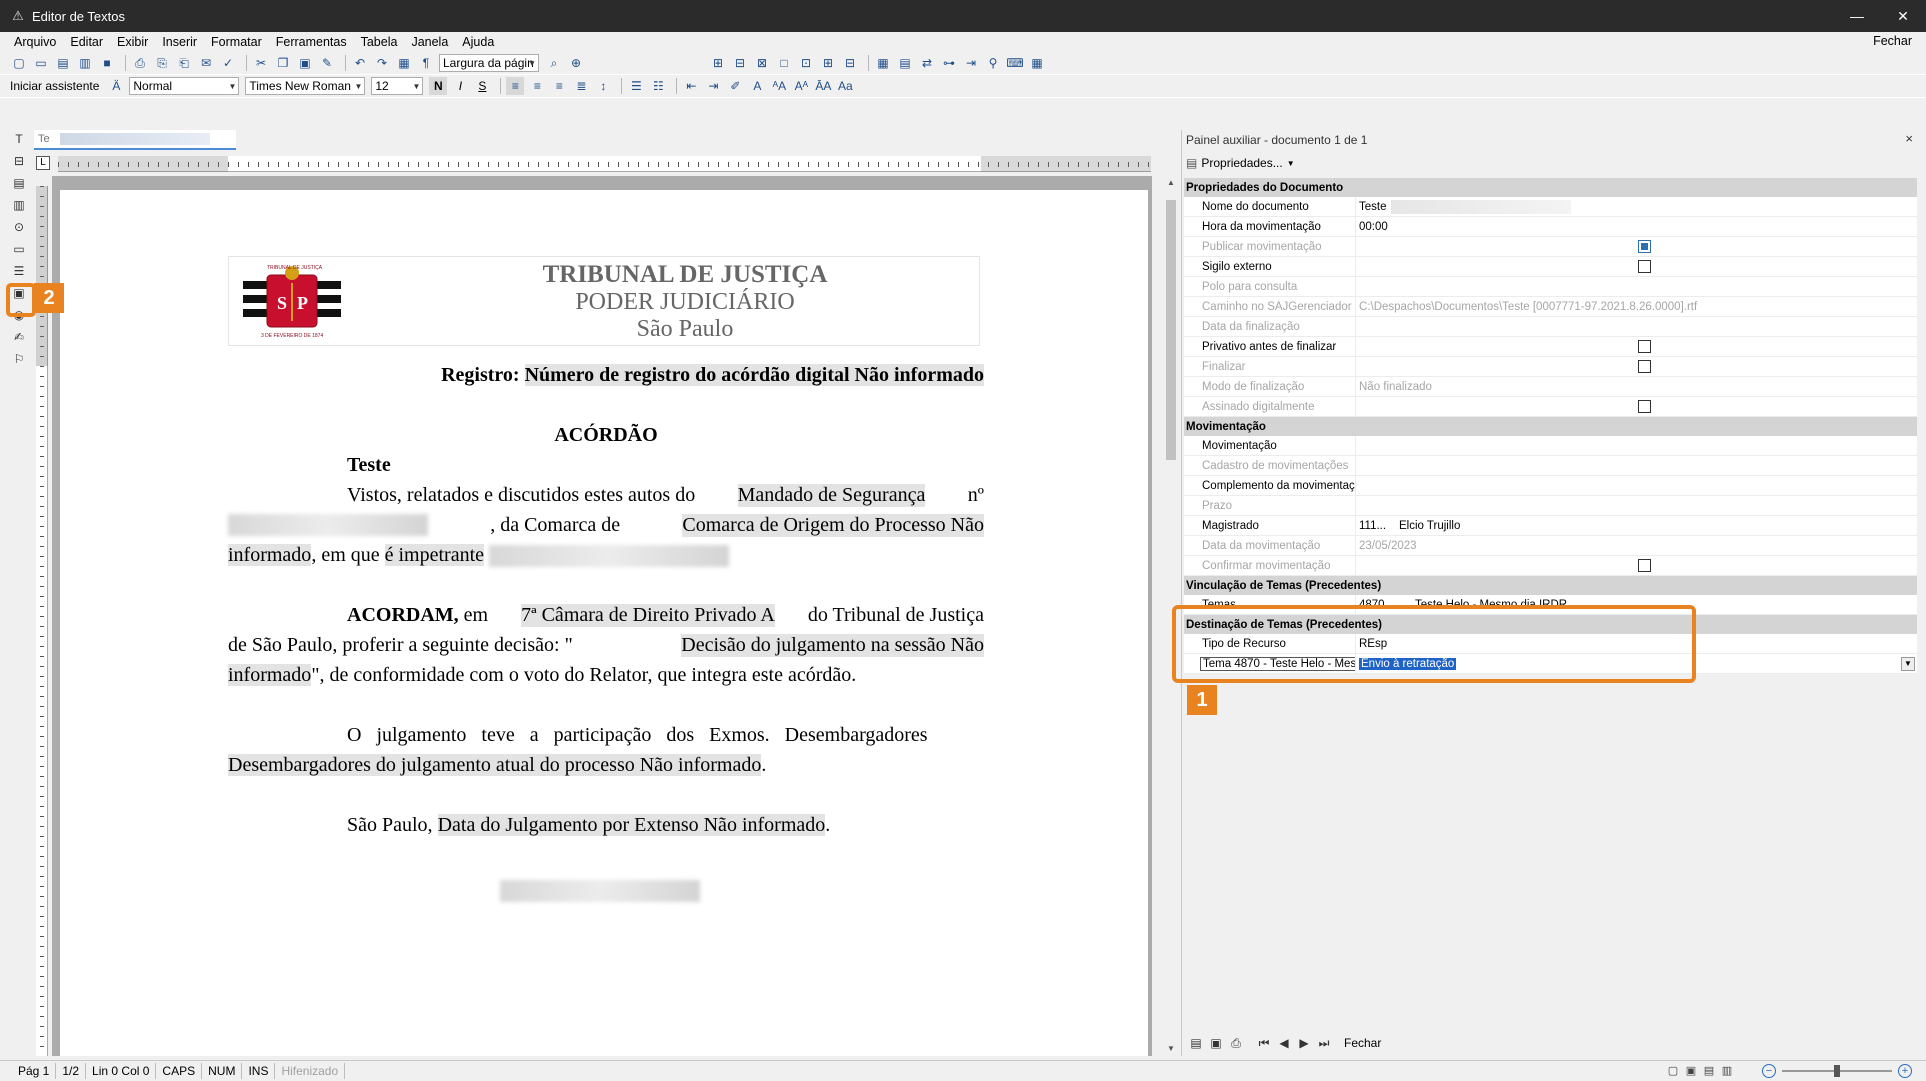 The width and height of the screenshot is (1926, 1081). What do you see at coordinates (482, 86) in the screenshot?
I see `underline-button: S` at bounding box center [482, 86].